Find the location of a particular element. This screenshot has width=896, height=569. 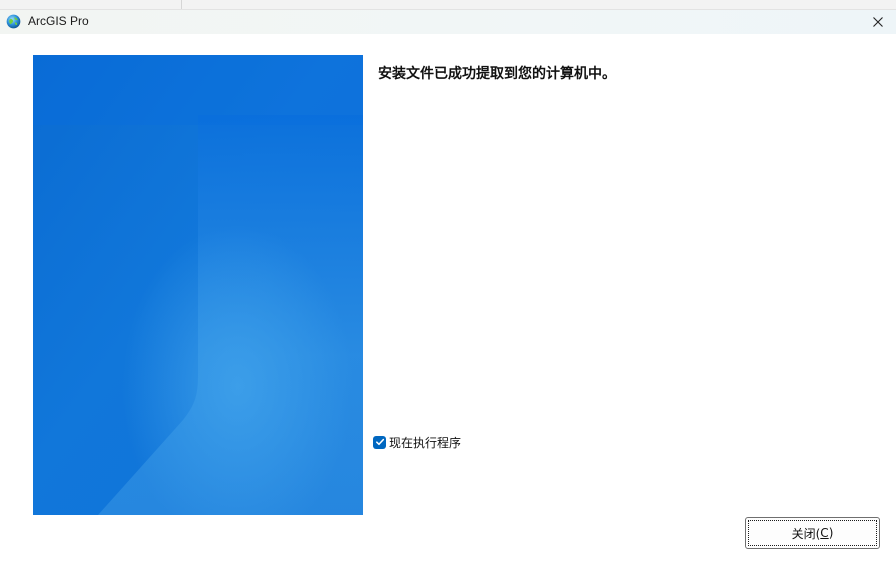

run-program-option: 现在执行程序 is located at coordinates (417, 442).